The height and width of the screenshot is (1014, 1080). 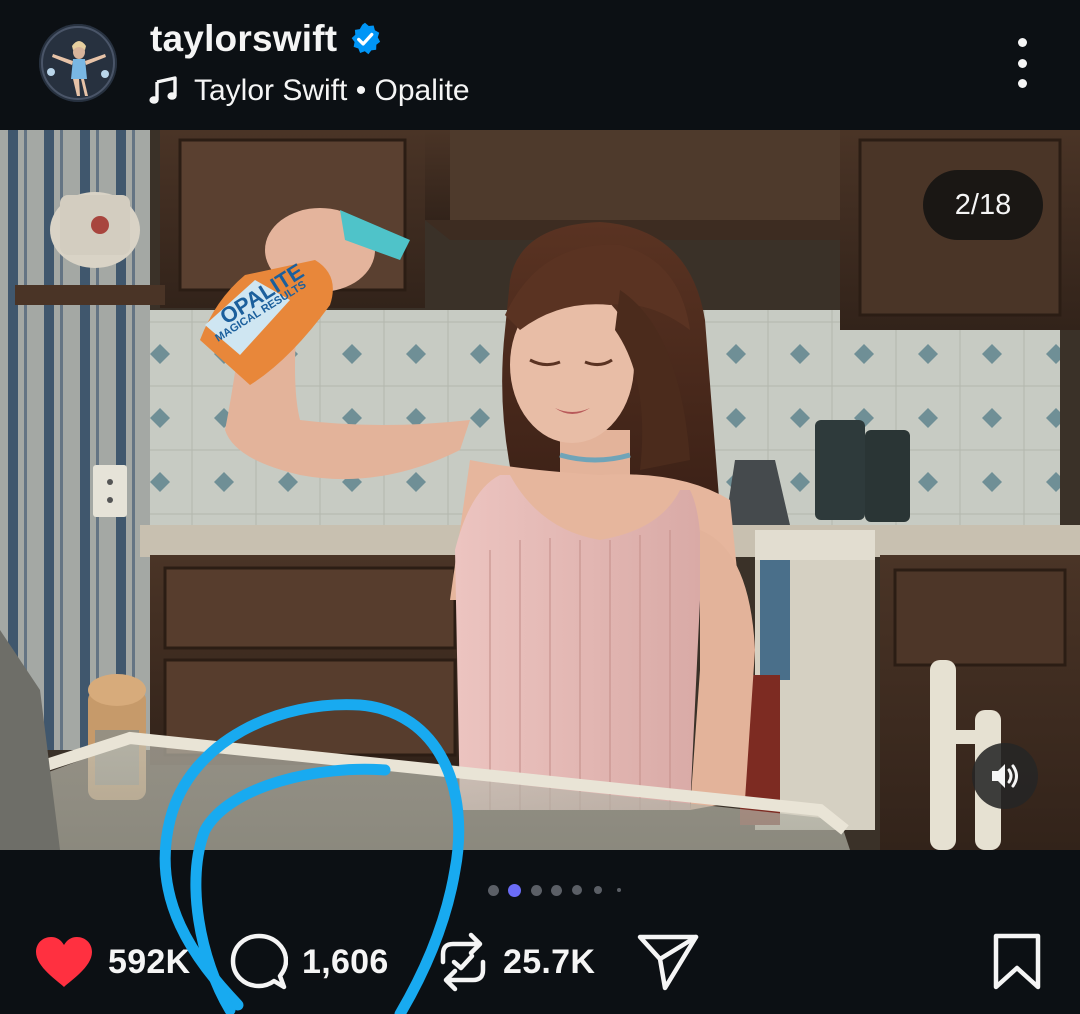 I want to click on slide-counter: 2/18, so click(x=983, y=205).